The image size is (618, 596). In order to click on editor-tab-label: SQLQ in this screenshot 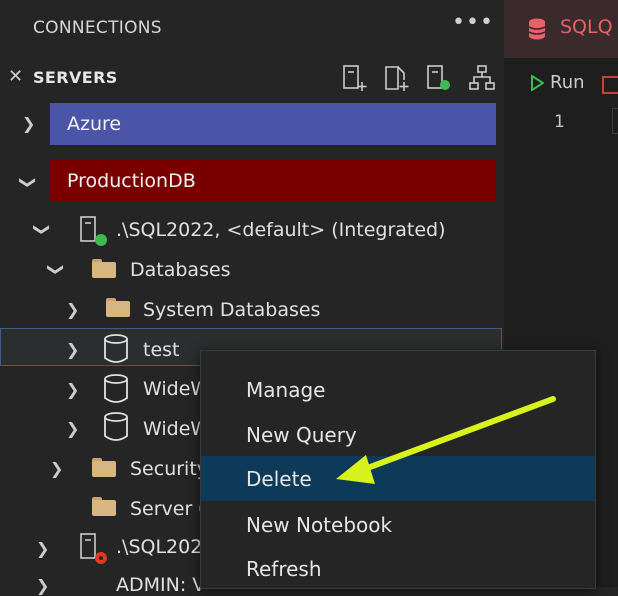, I will do `click(586, 27)`.